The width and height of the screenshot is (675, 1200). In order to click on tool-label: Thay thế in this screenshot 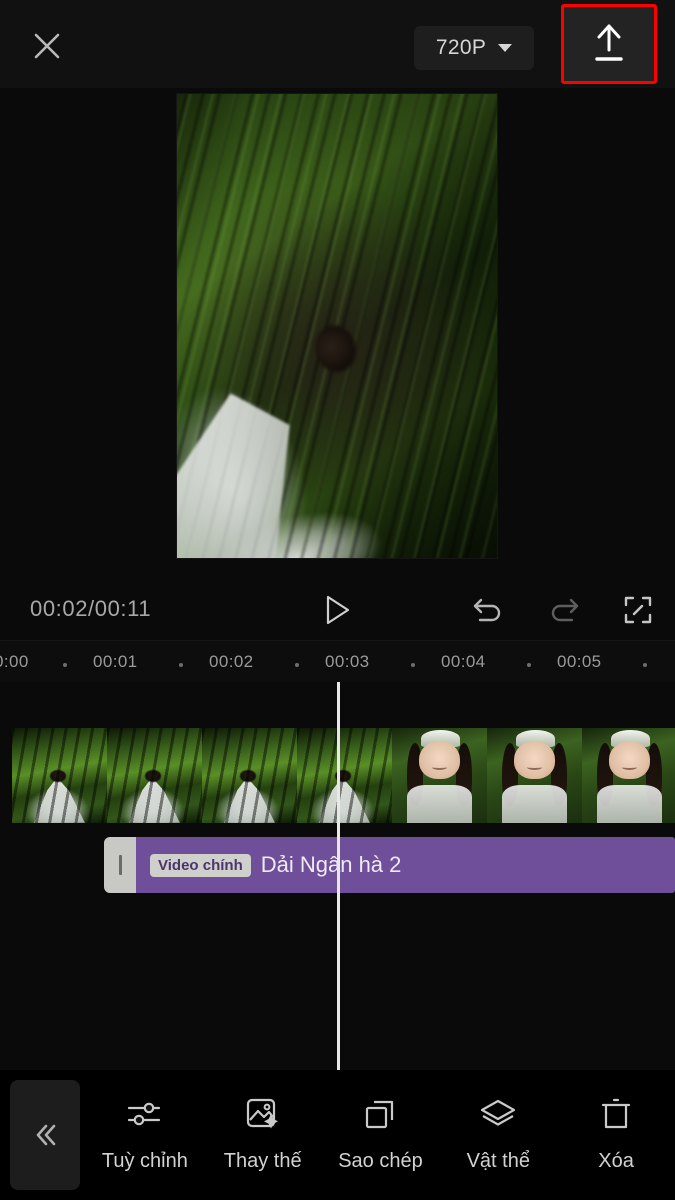, I will do `click(262, 1161)`.